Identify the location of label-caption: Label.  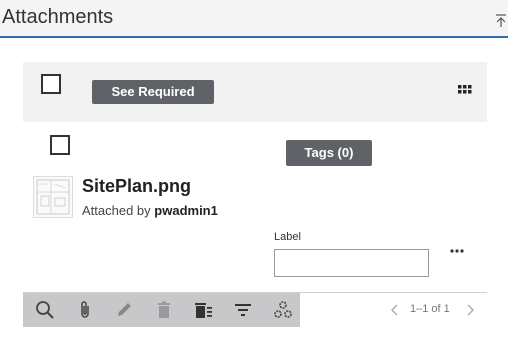
(287, 237).